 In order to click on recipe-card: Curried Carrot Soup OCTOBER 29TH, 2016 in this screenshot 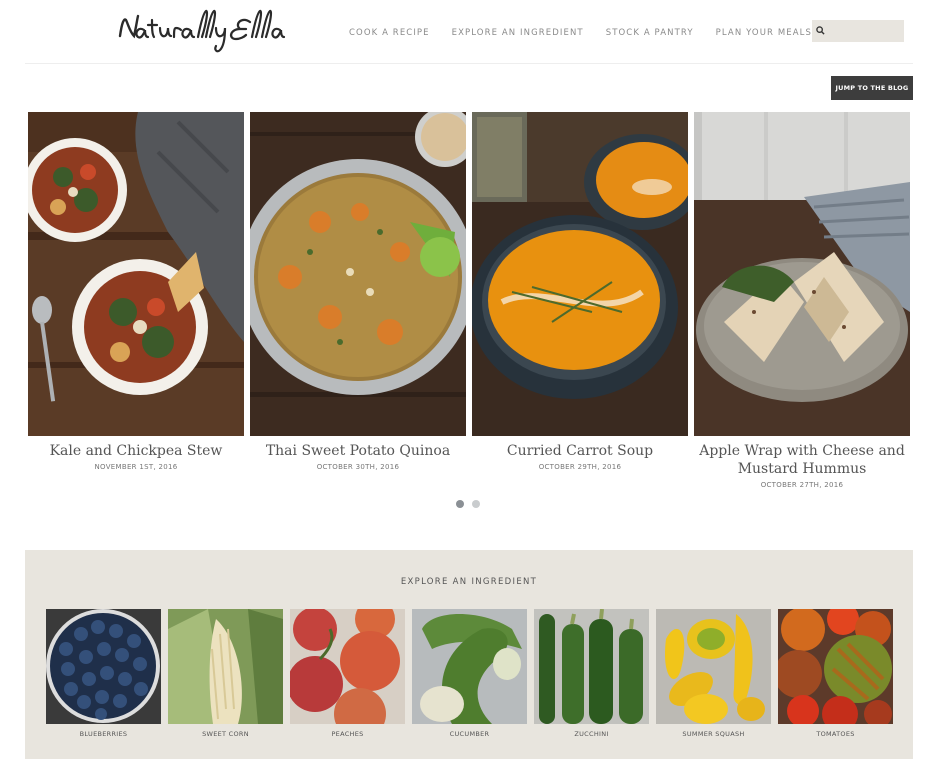, I will do `click(580, 300)`.